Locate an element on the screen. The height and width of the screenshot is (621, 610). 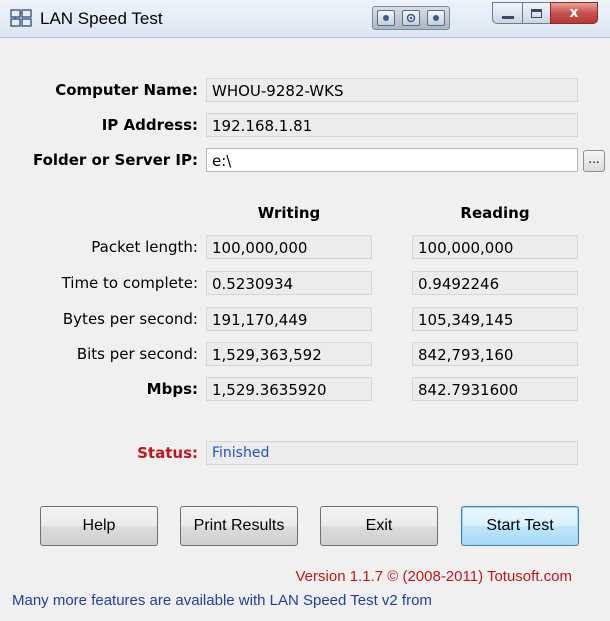
print-results-button: Print Results is located at coordinates (239, 526).